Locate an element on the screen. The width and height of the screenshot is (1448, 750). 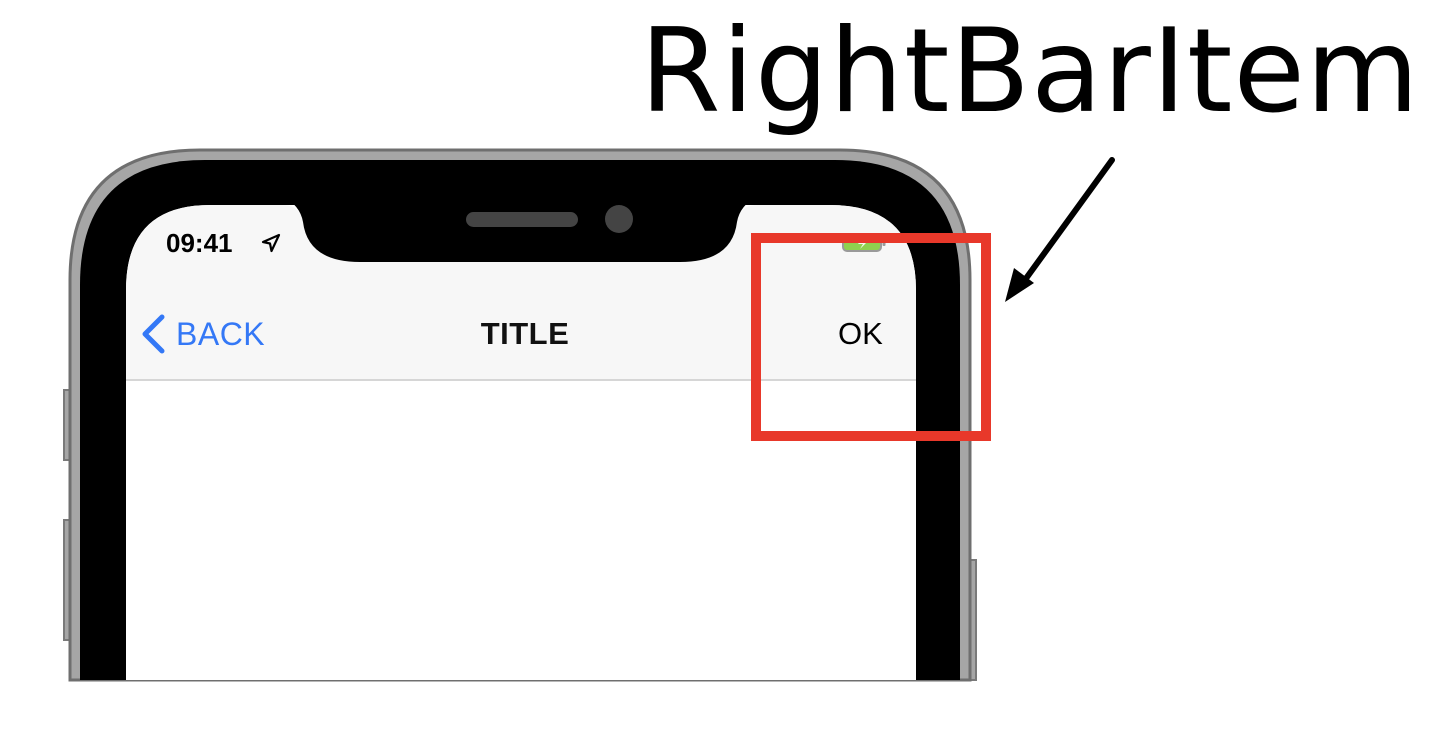
chevron-left-icon is located at coordinates (153, 334).